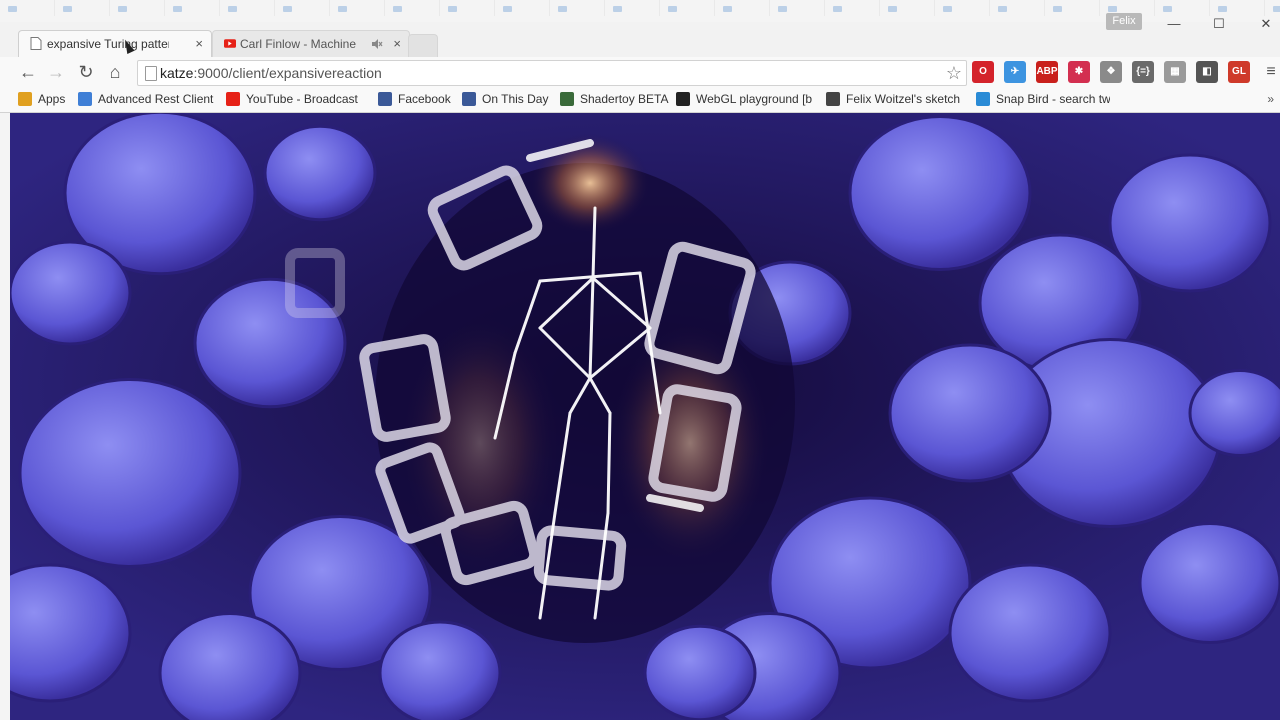 This screenshot has width=1280, height=720. I want to click on bookmark-felix-woitzel-s-sketch: Felix Woitzel's sketch, so click(898, 99).